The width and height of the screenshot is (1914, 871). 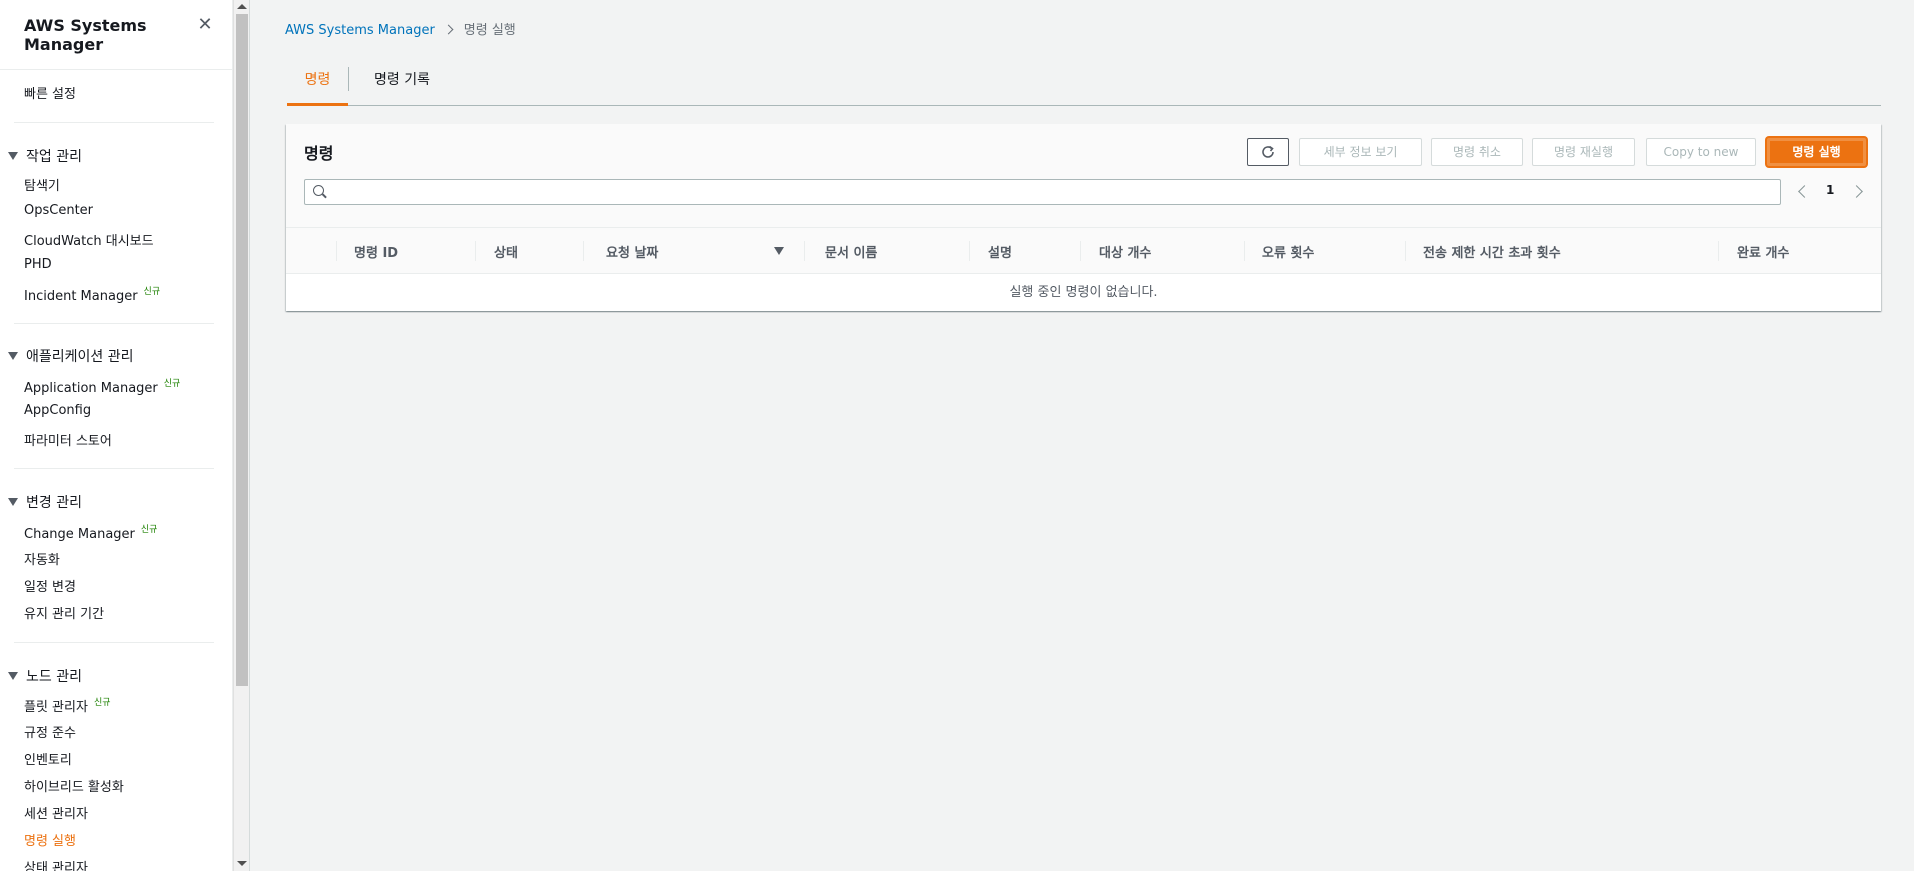 I want to click on sidebar-group-node: 노드 관리, so click(x=45, y=676).